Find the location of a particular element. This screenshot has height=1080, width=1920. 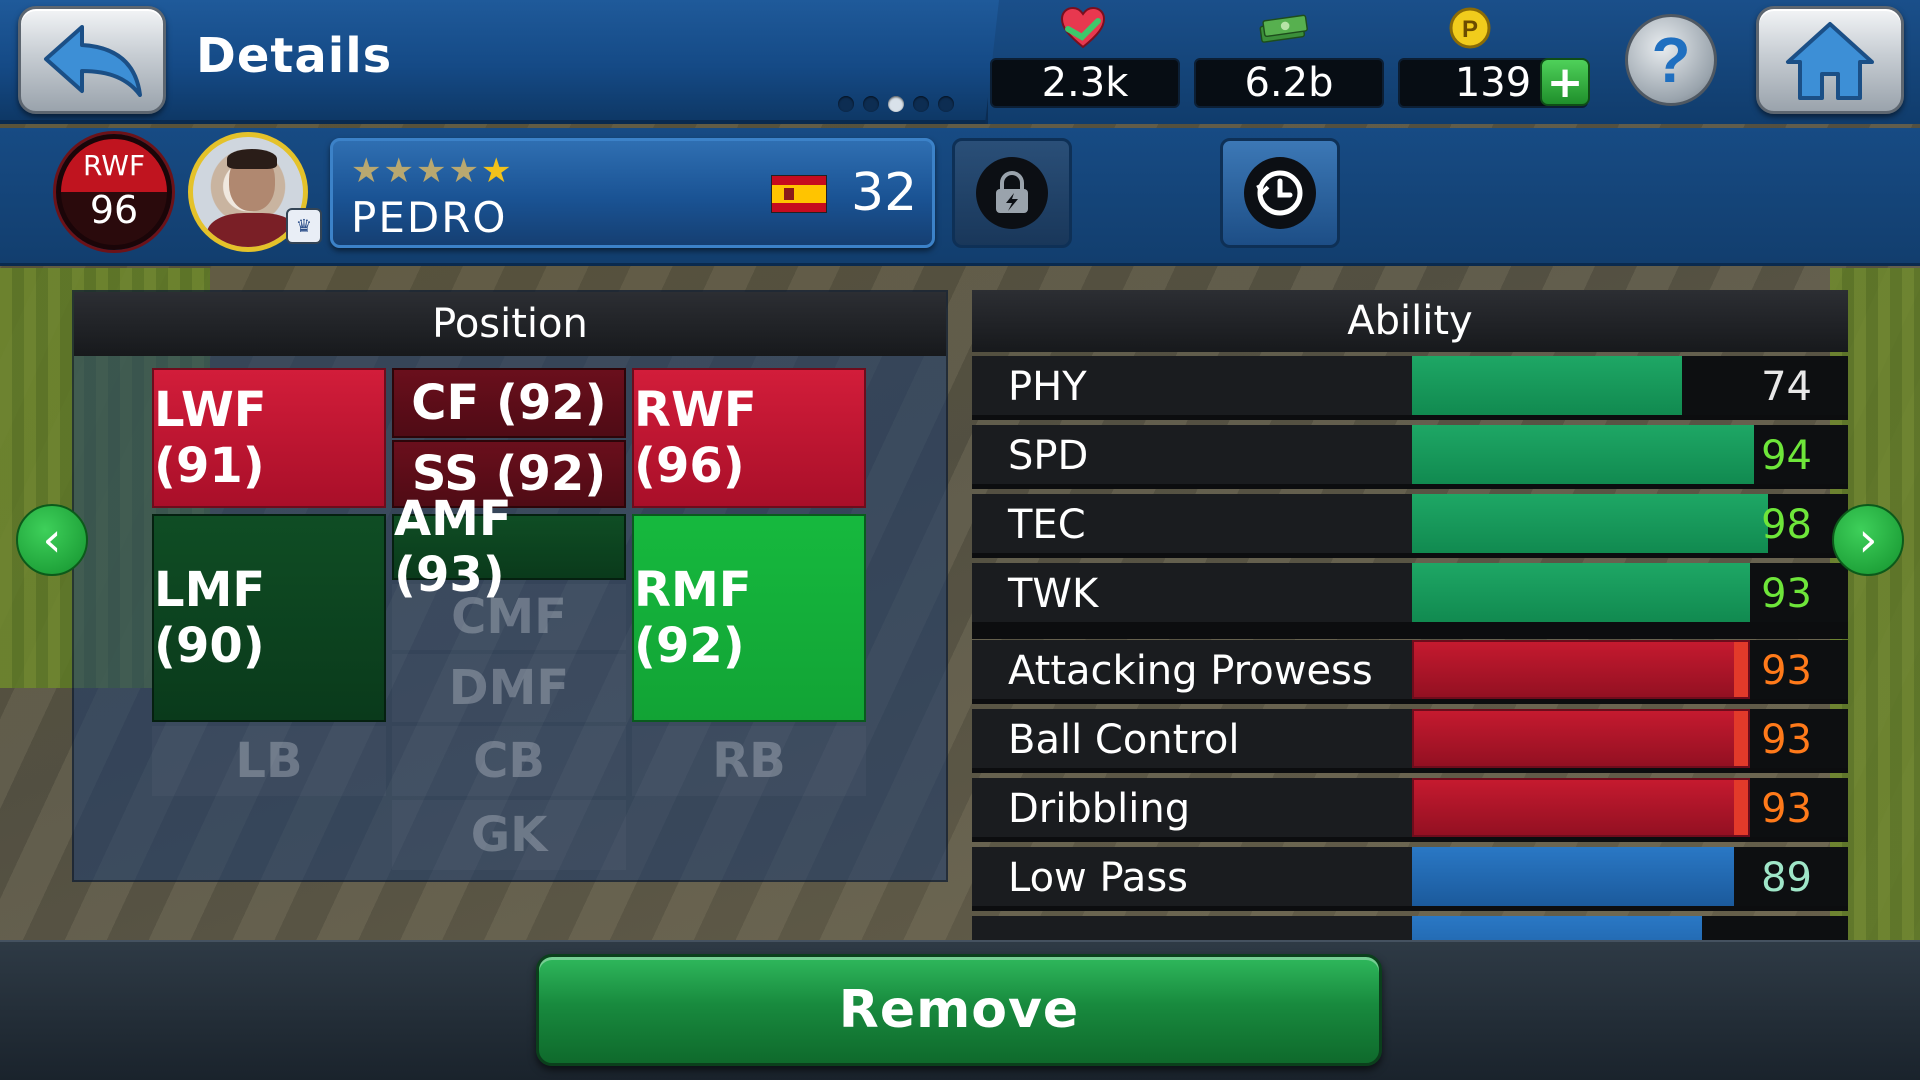

padlock-icon is located at coordinates (1012, 191).